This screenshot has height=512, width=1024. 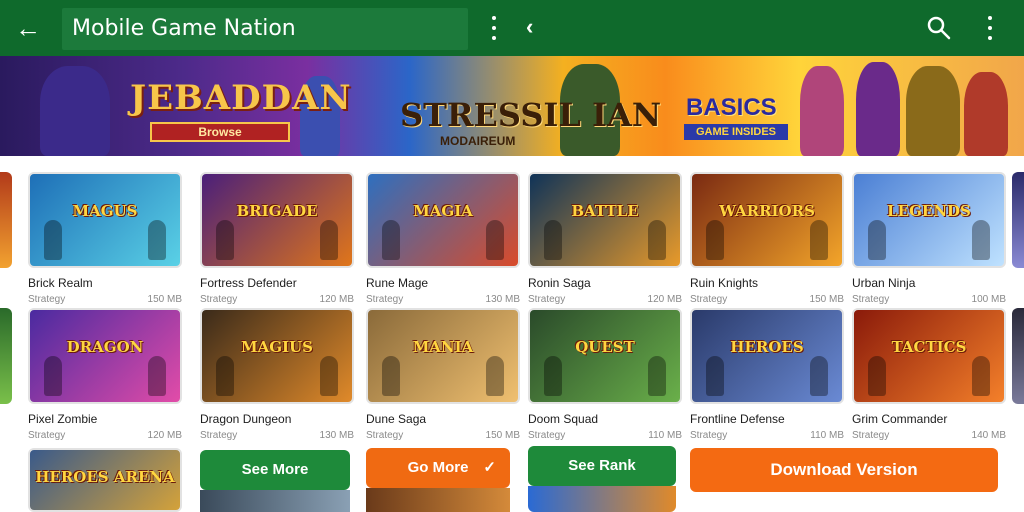 I want to click on game-thumbnail: MAGUS, so click(x=105, y=220).